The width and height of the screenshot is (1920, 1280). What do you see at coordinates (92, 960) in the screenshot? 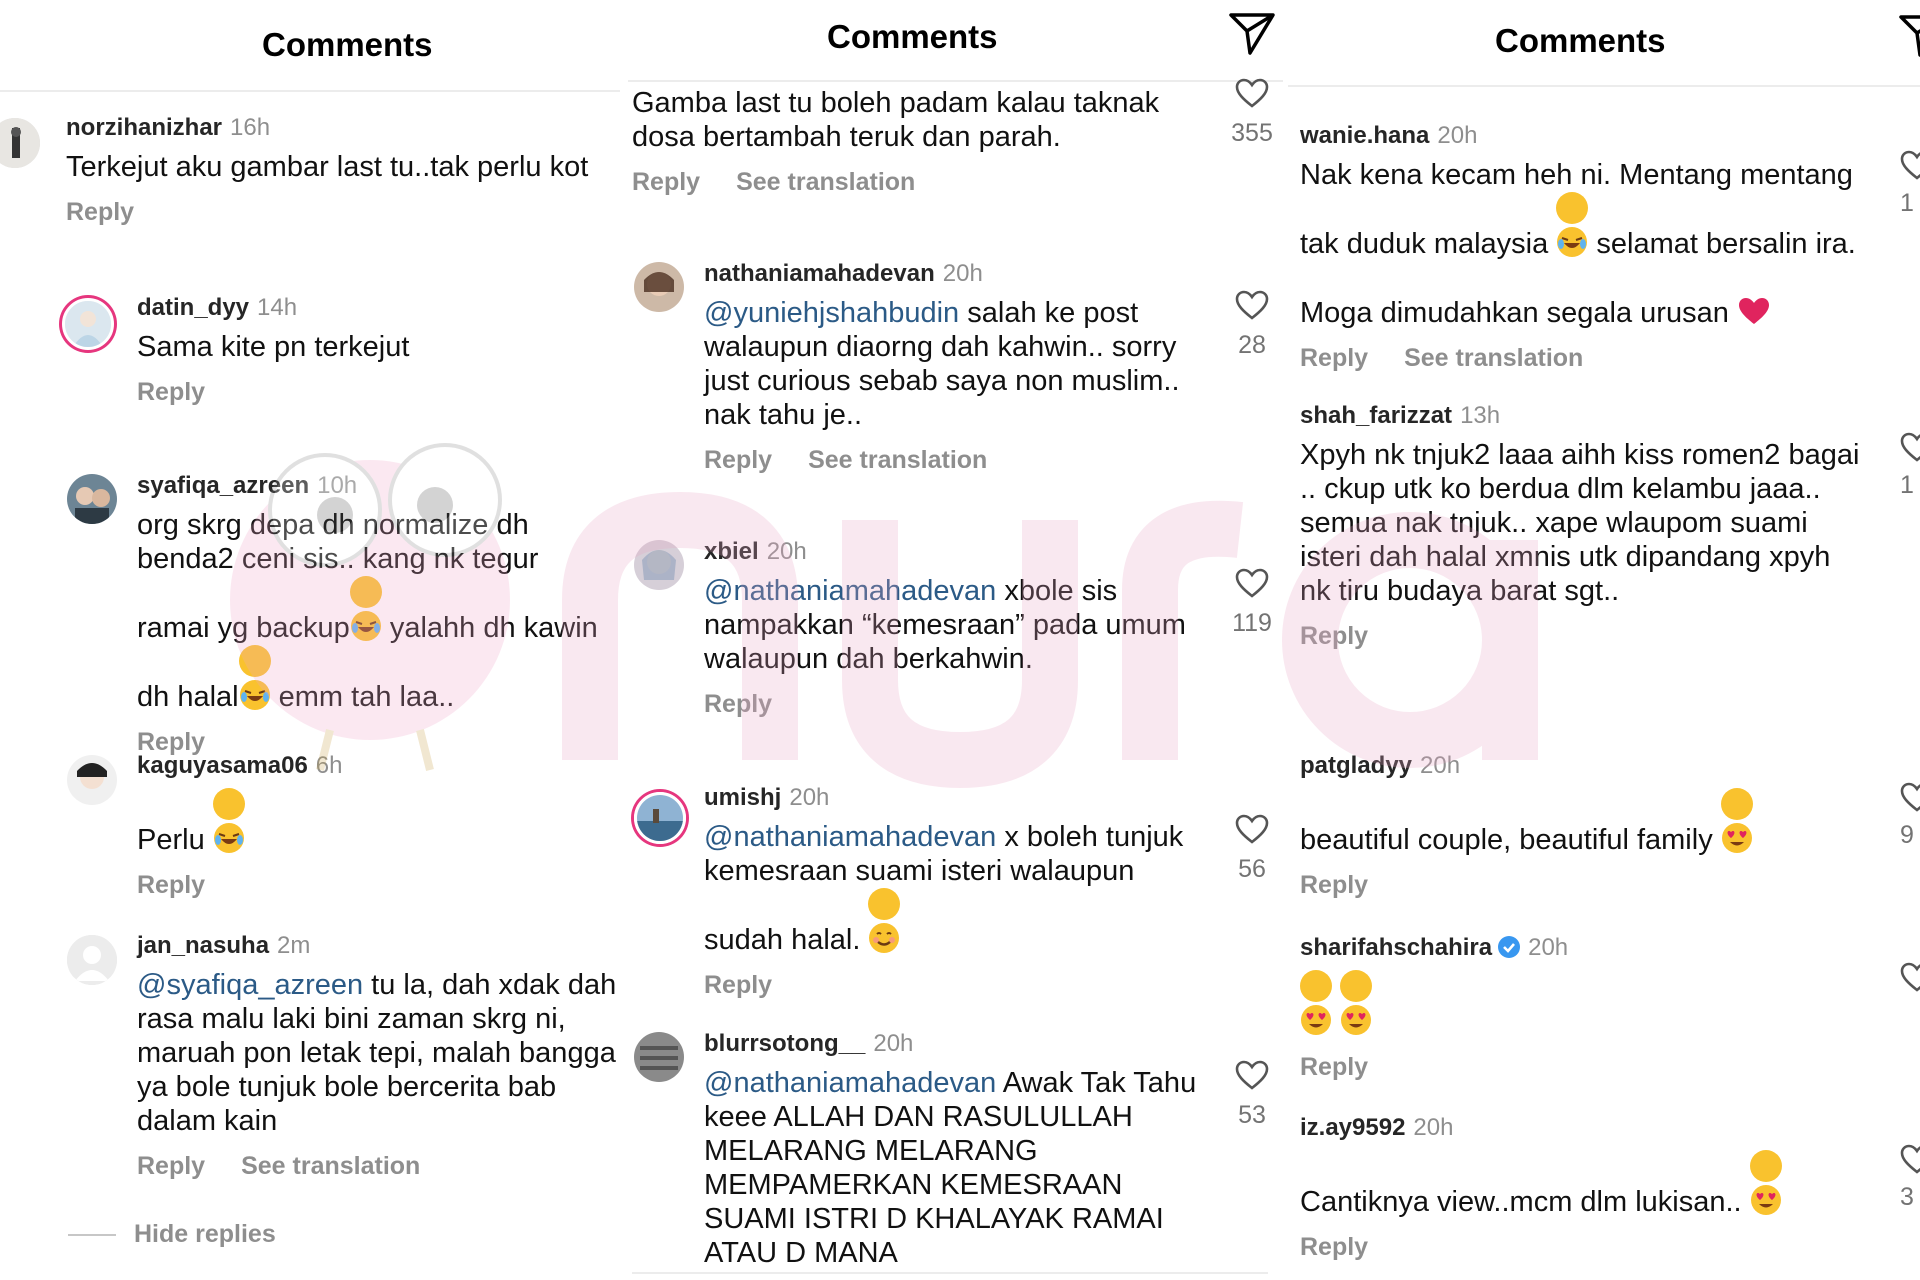
I see `default-avatar-icon` at bounding box center [92, 960].